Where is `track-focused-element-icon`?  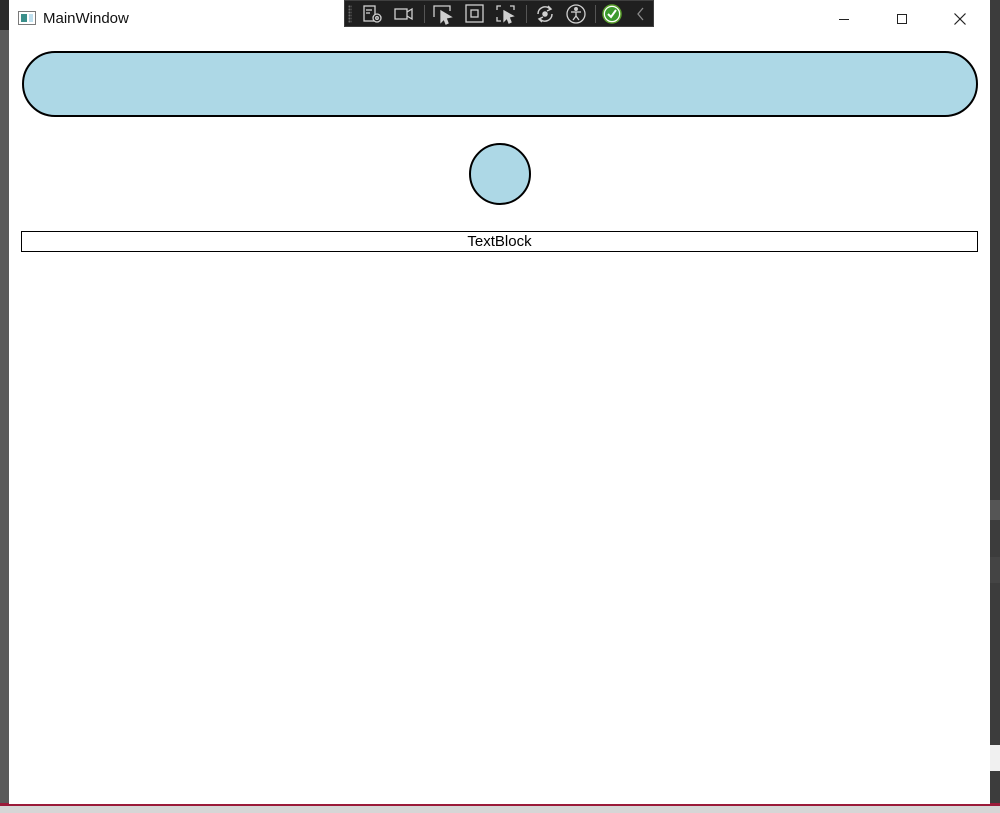 track-focused-element-icon is located at coordinates (506, 14).